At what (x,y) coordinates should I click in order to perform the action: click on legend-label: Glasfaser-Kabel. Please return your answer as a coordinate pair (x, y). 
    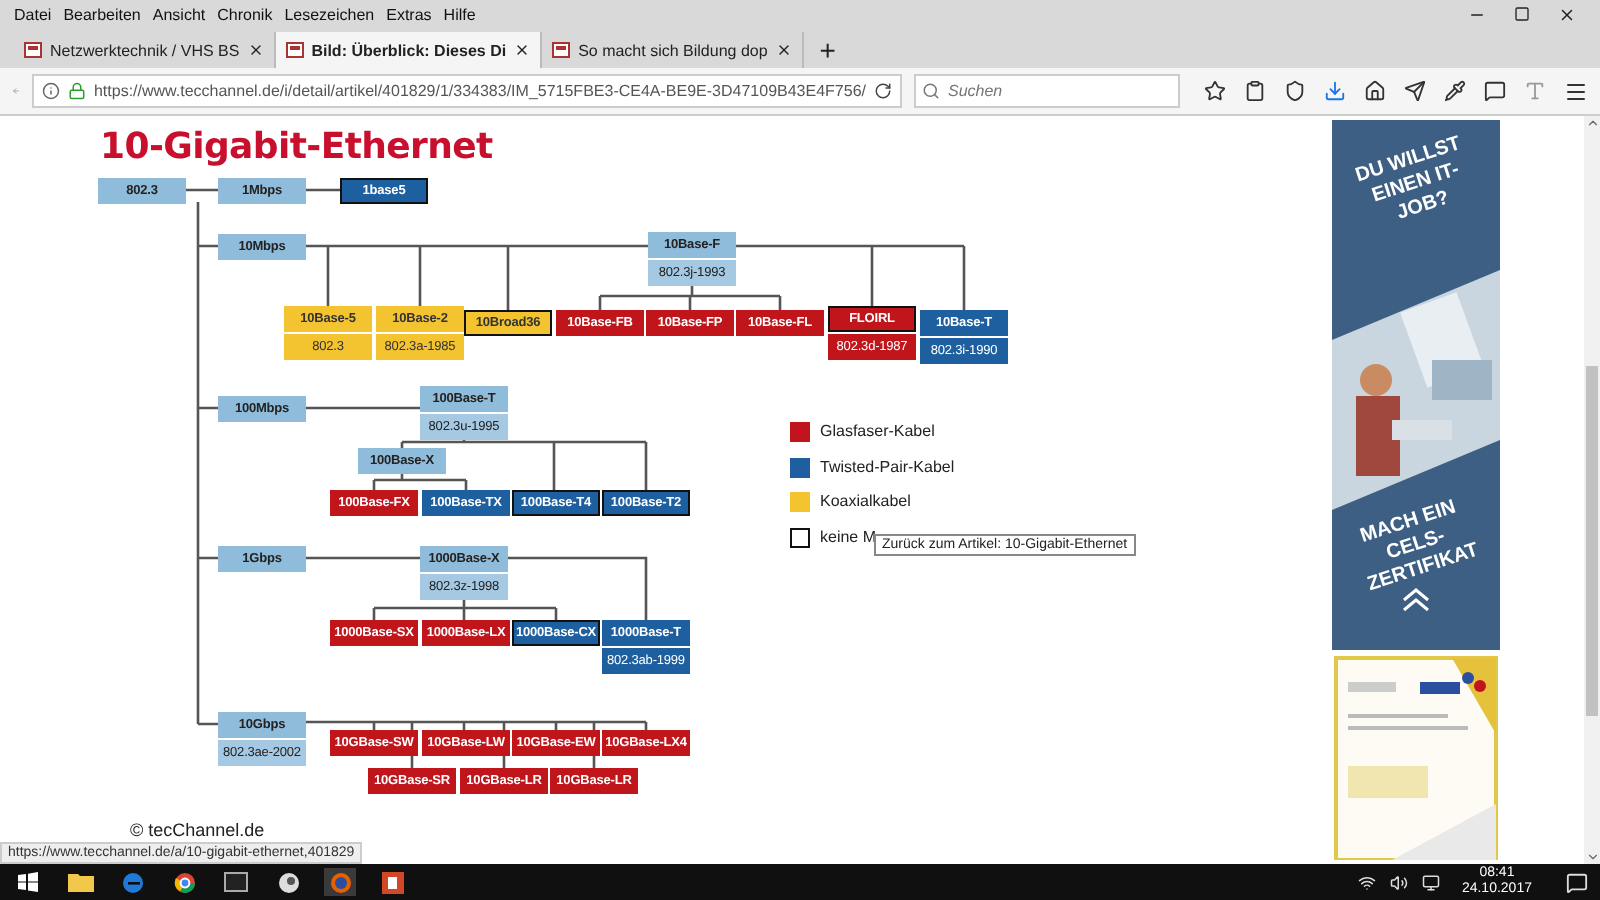
    Looking at the image, I should click on (877, 431).